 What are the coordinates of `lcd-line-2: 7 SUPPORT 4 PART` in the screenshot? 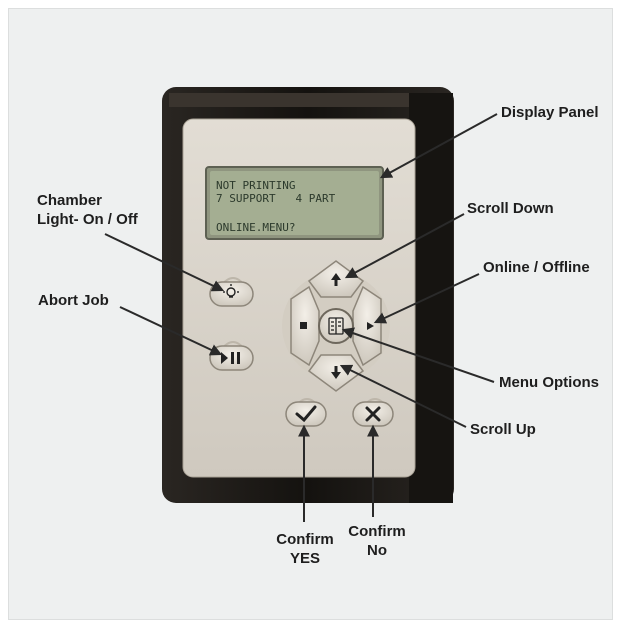 It's located at (276, 198).